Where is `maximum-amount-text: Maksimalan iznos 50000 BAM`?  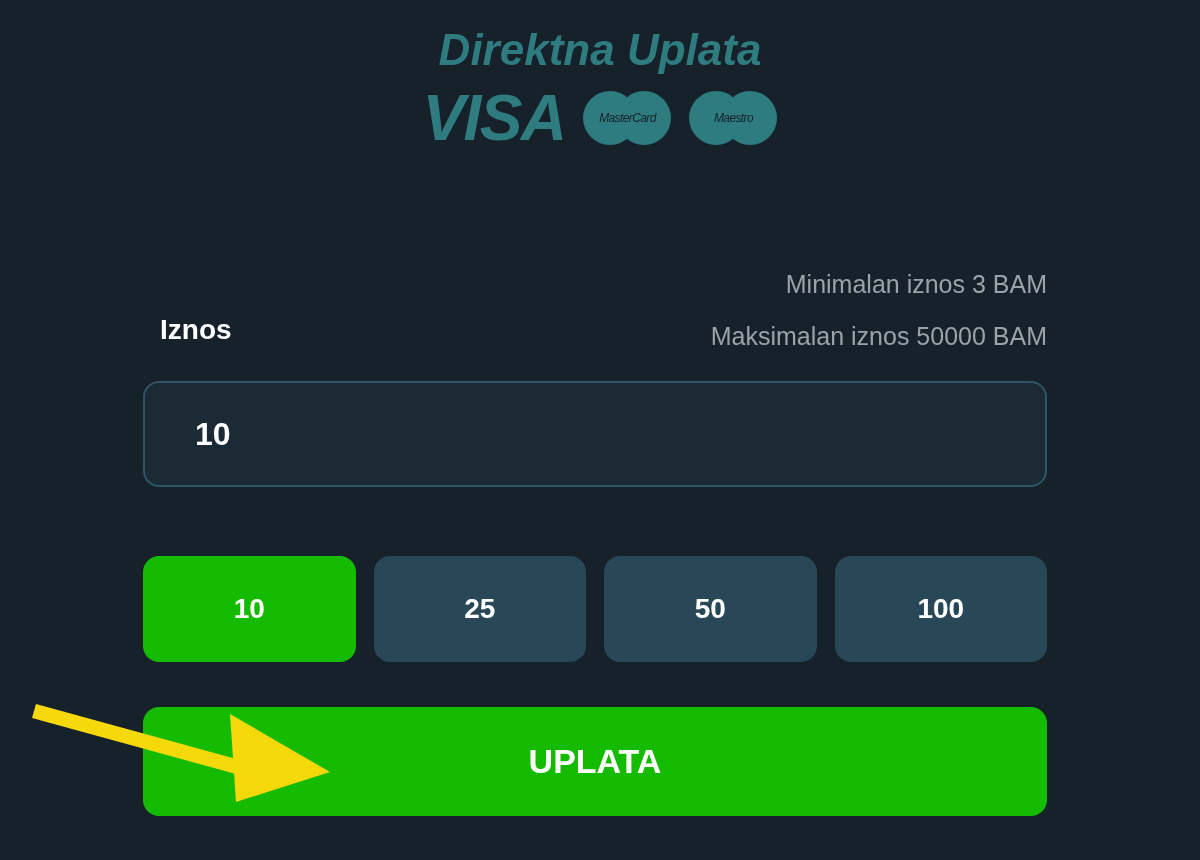 maximum-amount-text: Maksimalan iznos 50000 BAM is located at coordinates (878, 336).